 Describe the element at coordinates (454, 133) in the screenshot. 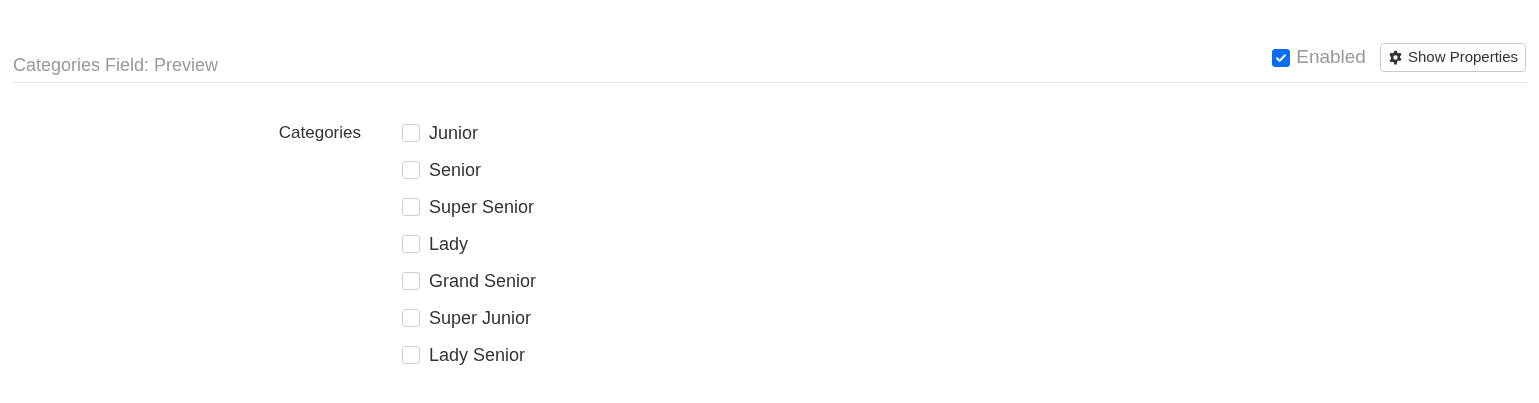

I see `option-label: Junior` at that location.